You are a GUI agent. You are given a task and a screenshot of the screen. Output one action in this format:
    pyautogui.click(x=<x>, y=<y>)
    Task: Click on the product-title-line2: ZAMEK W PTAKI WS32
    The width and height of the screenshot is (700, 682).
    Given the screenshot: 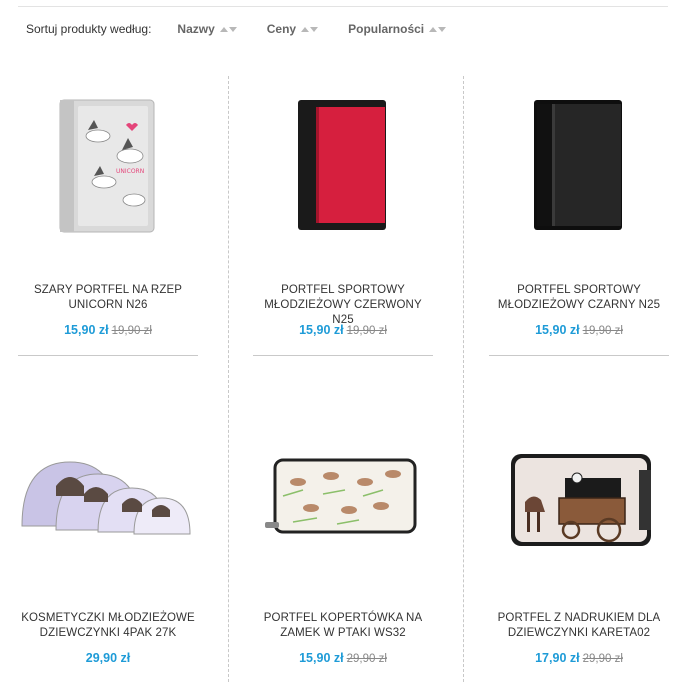 What is the action you would take?
    pyautogui.click(x=343, y=633)
    